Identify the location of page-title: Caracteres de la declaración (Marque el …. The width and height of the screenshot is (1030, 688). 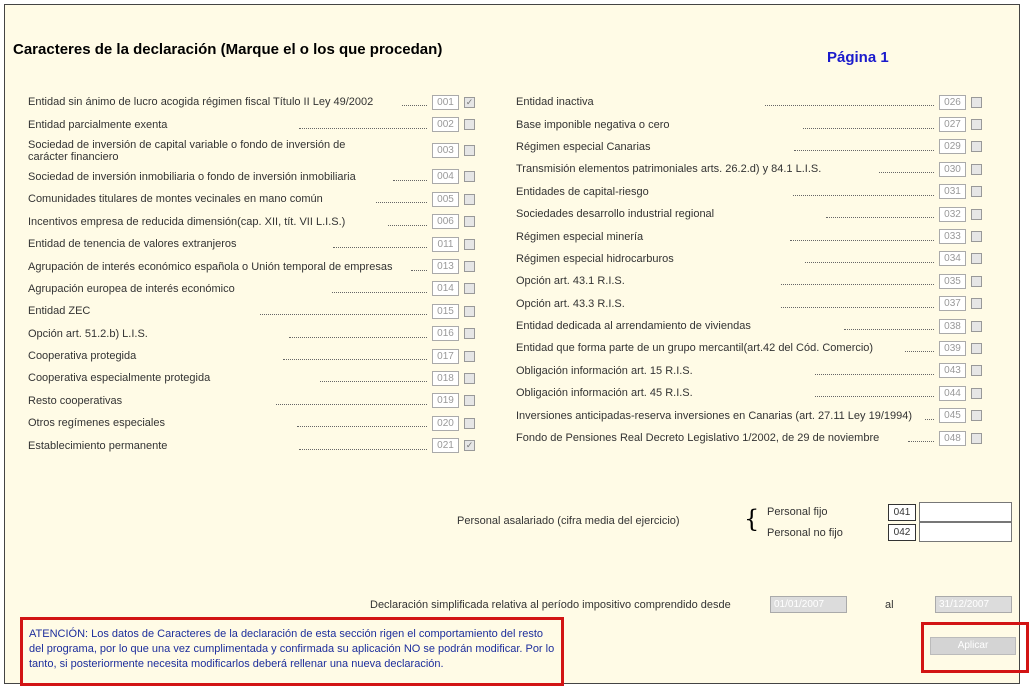
(228, 49).